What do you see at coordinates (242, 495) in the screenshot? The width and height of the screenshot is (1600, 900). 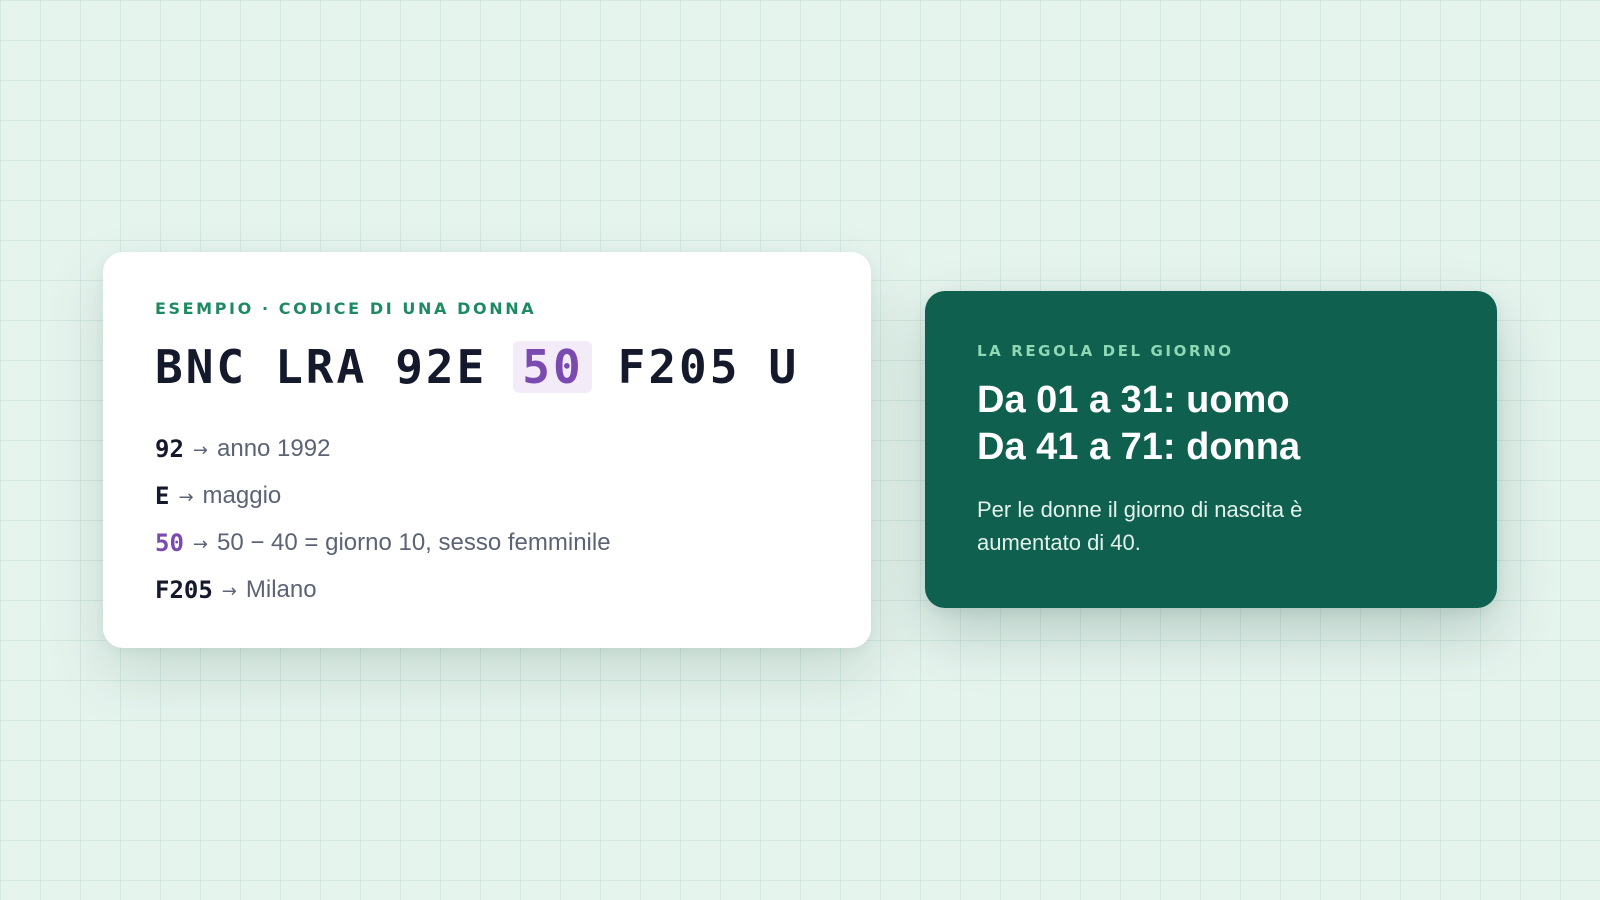 I see `legend-text: maggio` at bounding box center [242, 495].